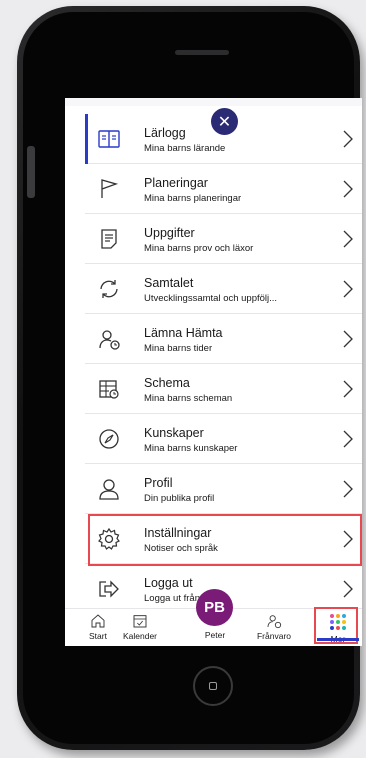  Describe the element at coordinates (223, 489) in the screenshot. I see `menu-item-profil: Profil Din publika profil` at that location.